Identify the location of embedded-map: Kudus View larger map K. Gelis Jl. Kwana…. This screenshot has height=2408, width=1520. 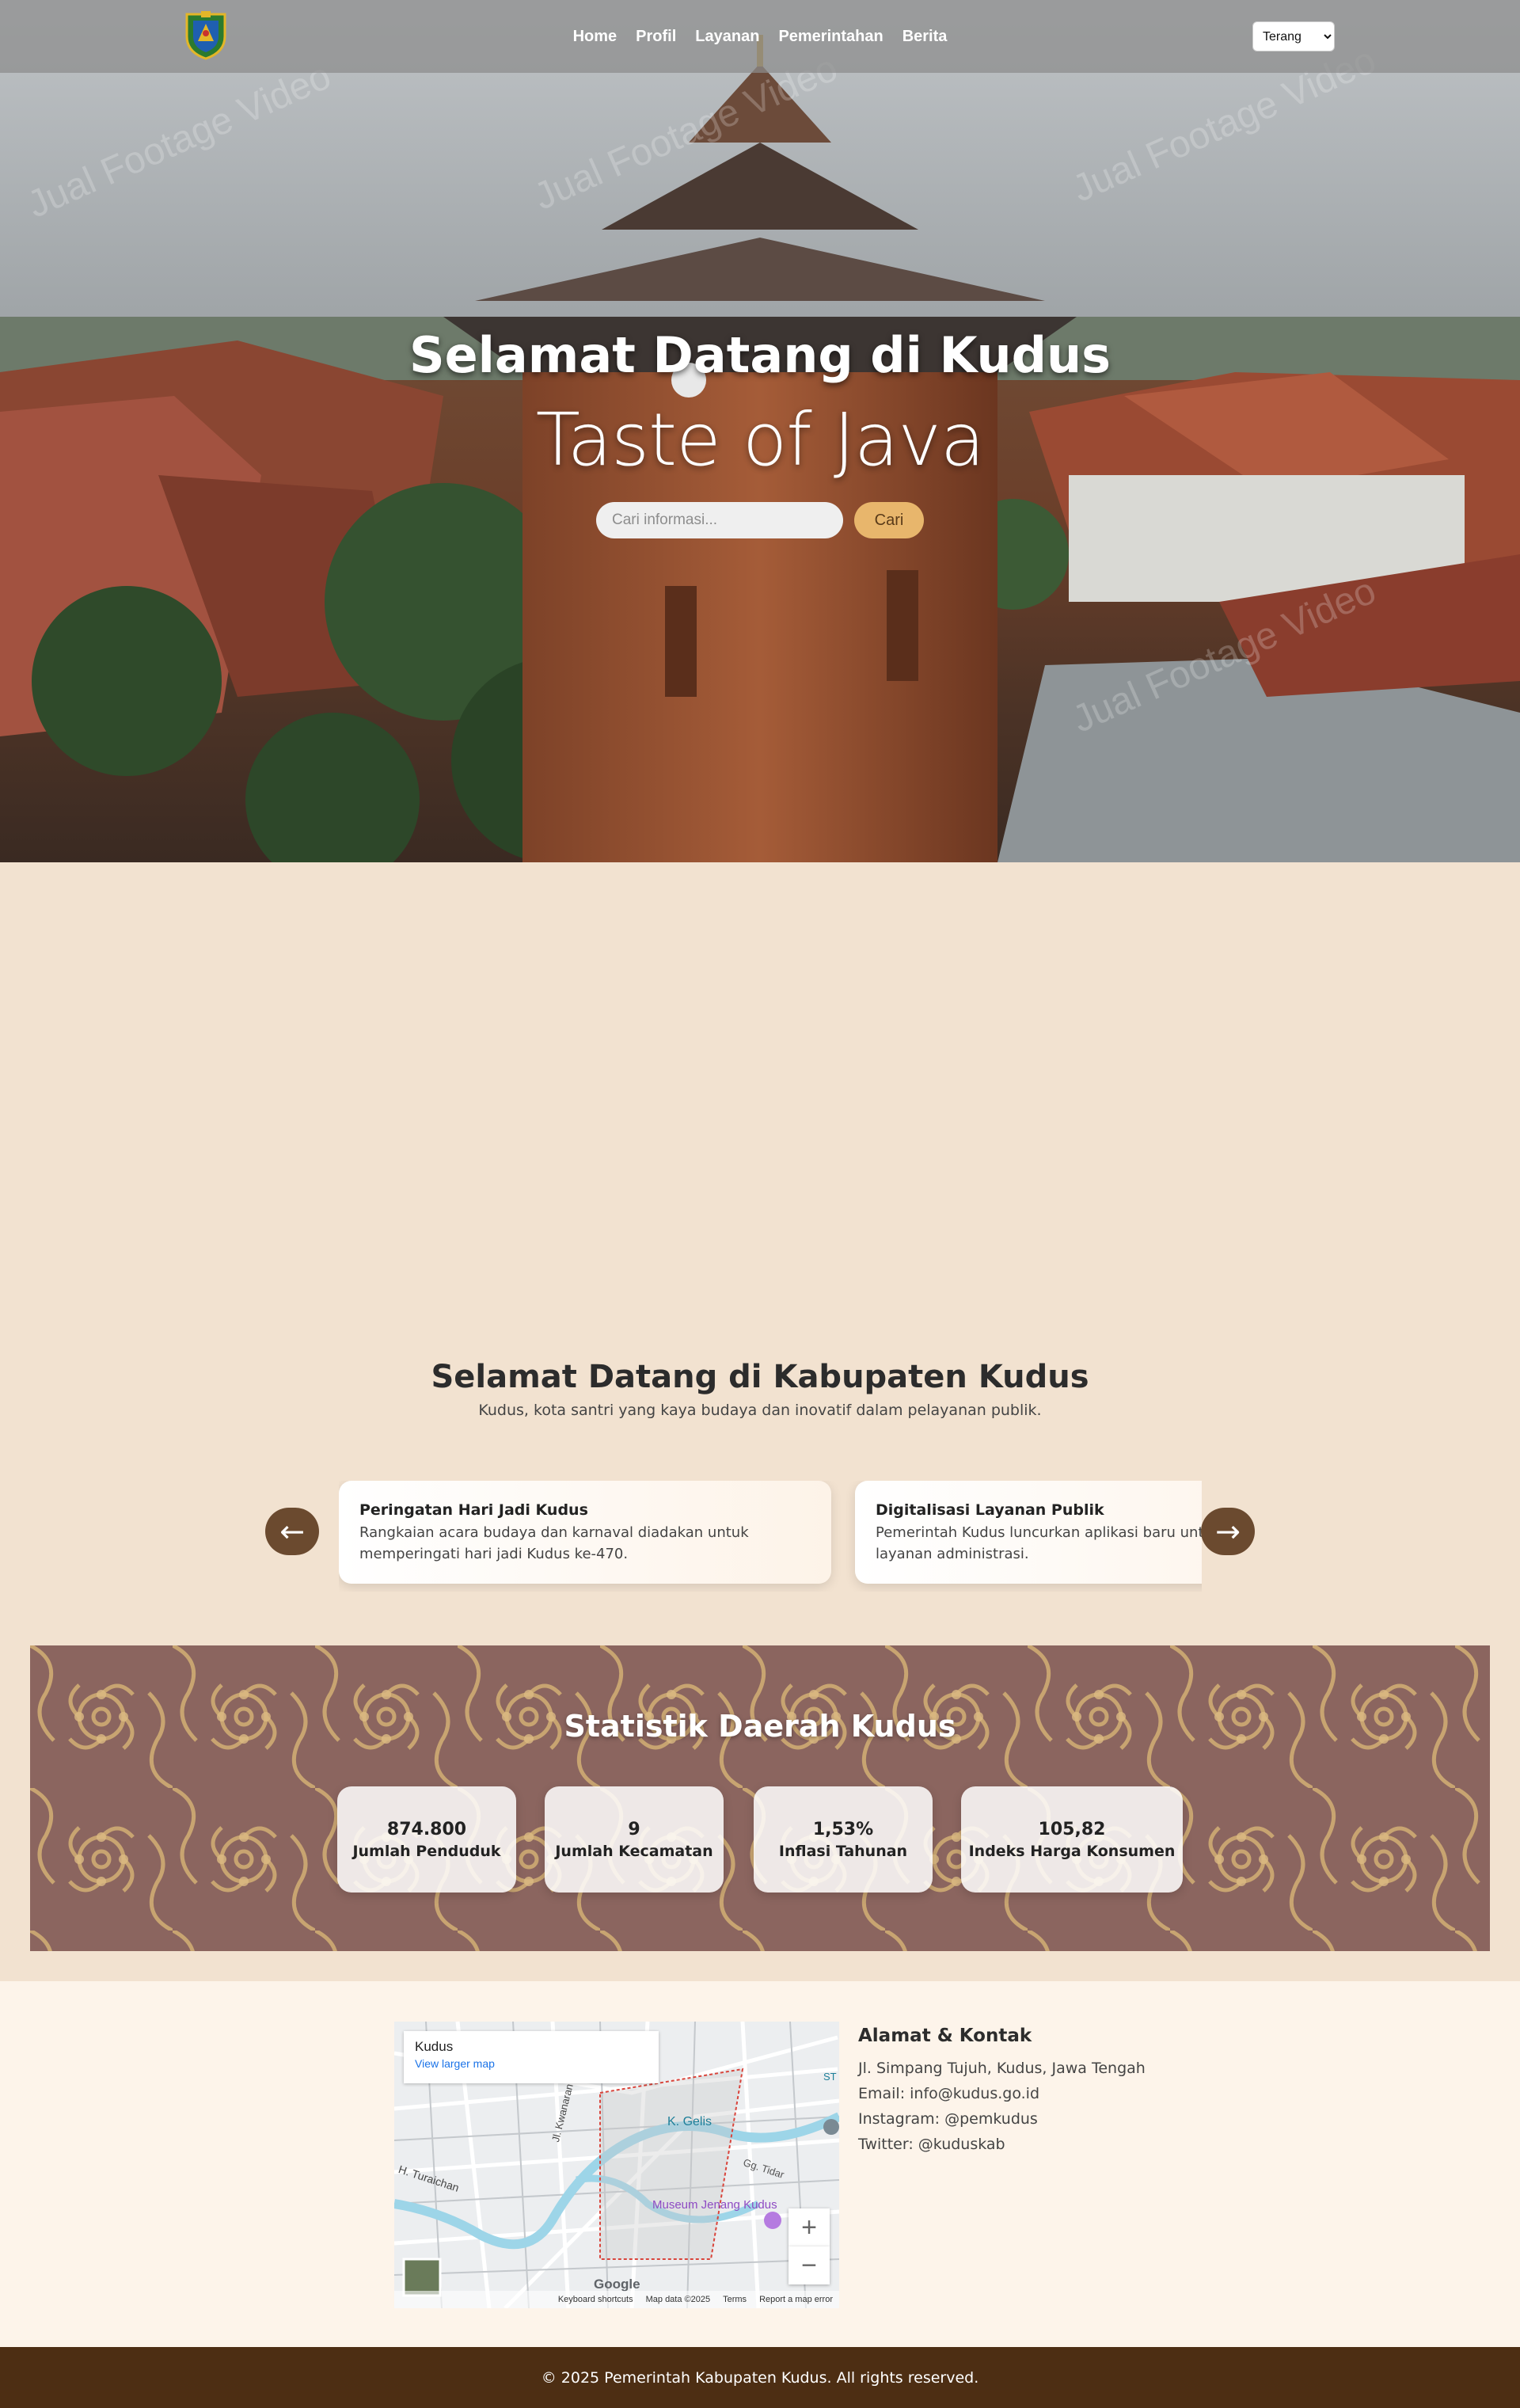
(616, 2165).